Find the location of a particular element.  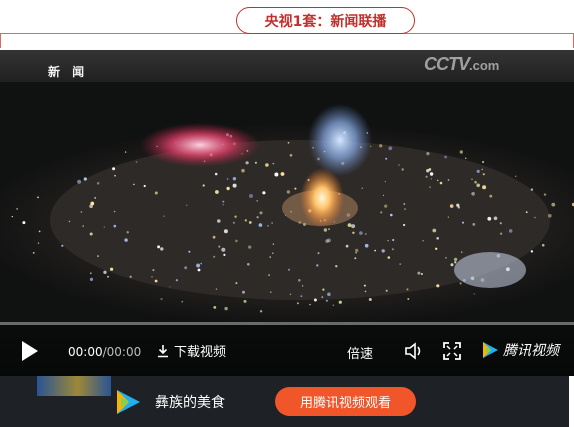

open-in-app-button: 用腾讯视频观看 is located at coordinates (345, 401).